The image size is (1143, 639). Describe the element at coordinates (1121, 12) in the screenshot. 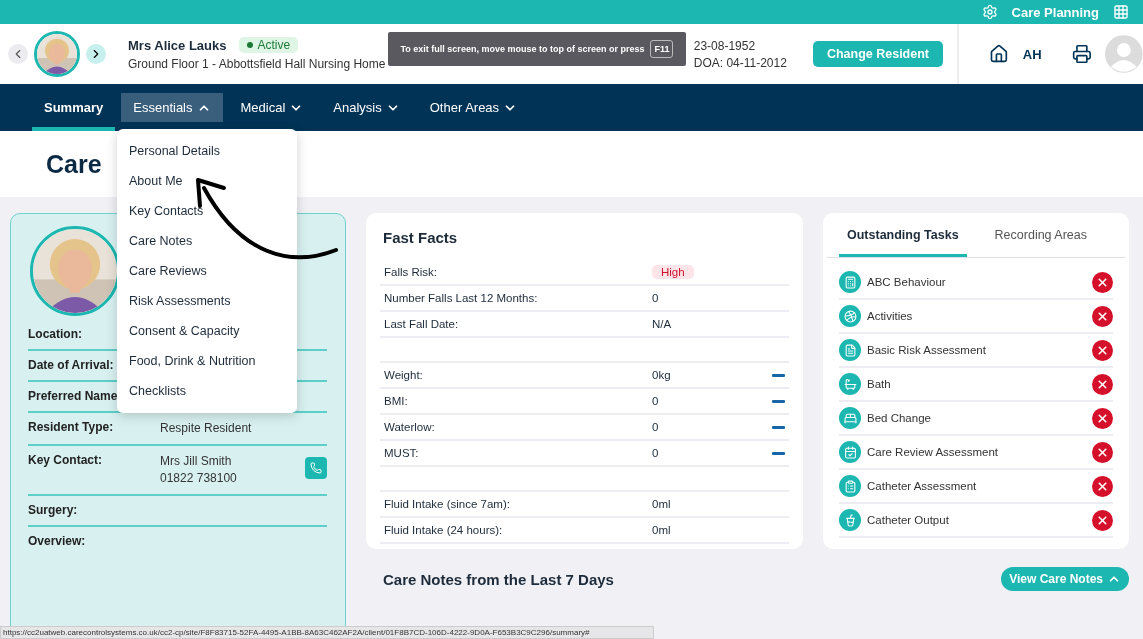

I see `apps-grid-icon` at that location.